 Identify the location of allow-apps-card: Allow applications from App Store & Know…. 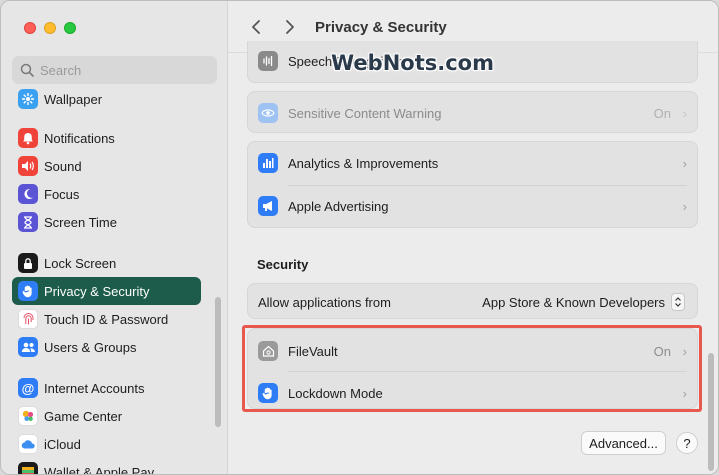
(472, 301).